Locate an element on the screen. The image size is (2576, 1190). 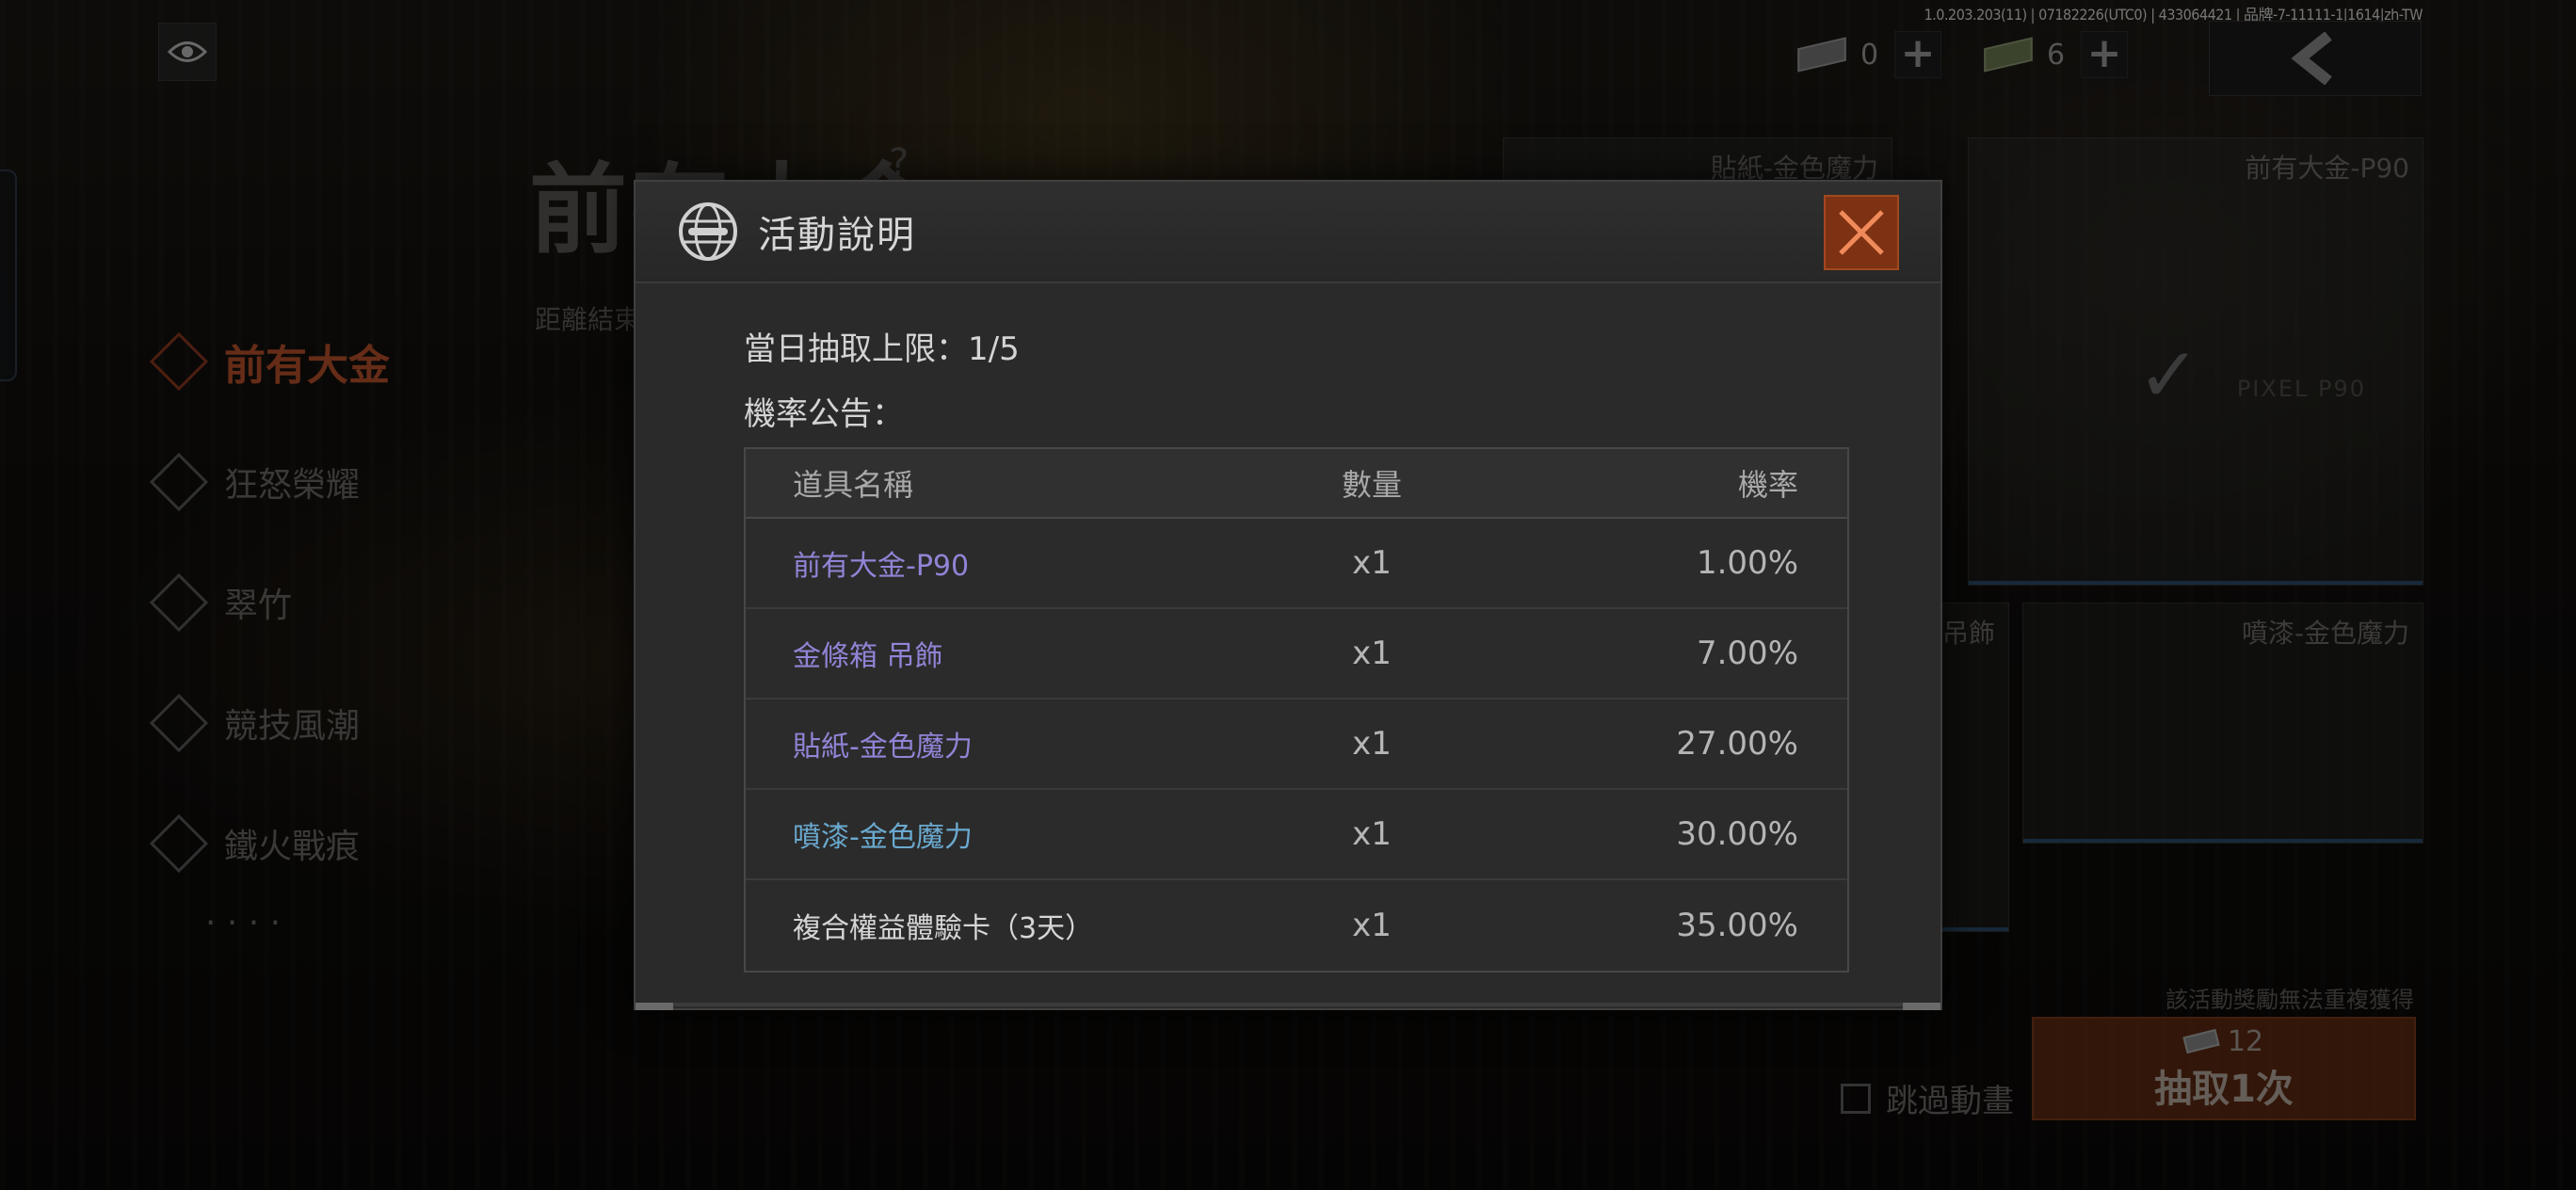
close-button is located at coordinates (1861, 232).